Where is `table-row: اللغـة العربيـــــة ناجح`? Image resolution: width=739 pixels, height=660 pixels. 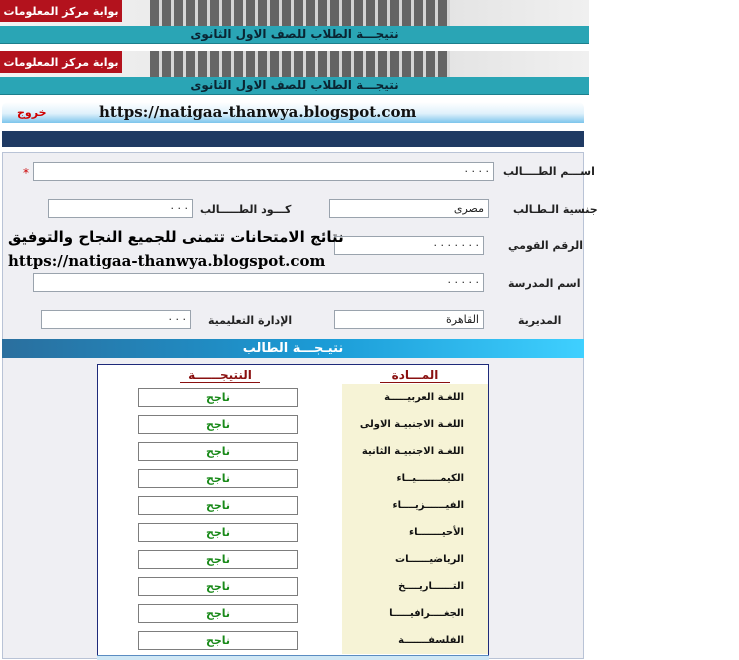
table-row: اللغـة العربيـــــة ناجح is located at coordinates (293, 397).